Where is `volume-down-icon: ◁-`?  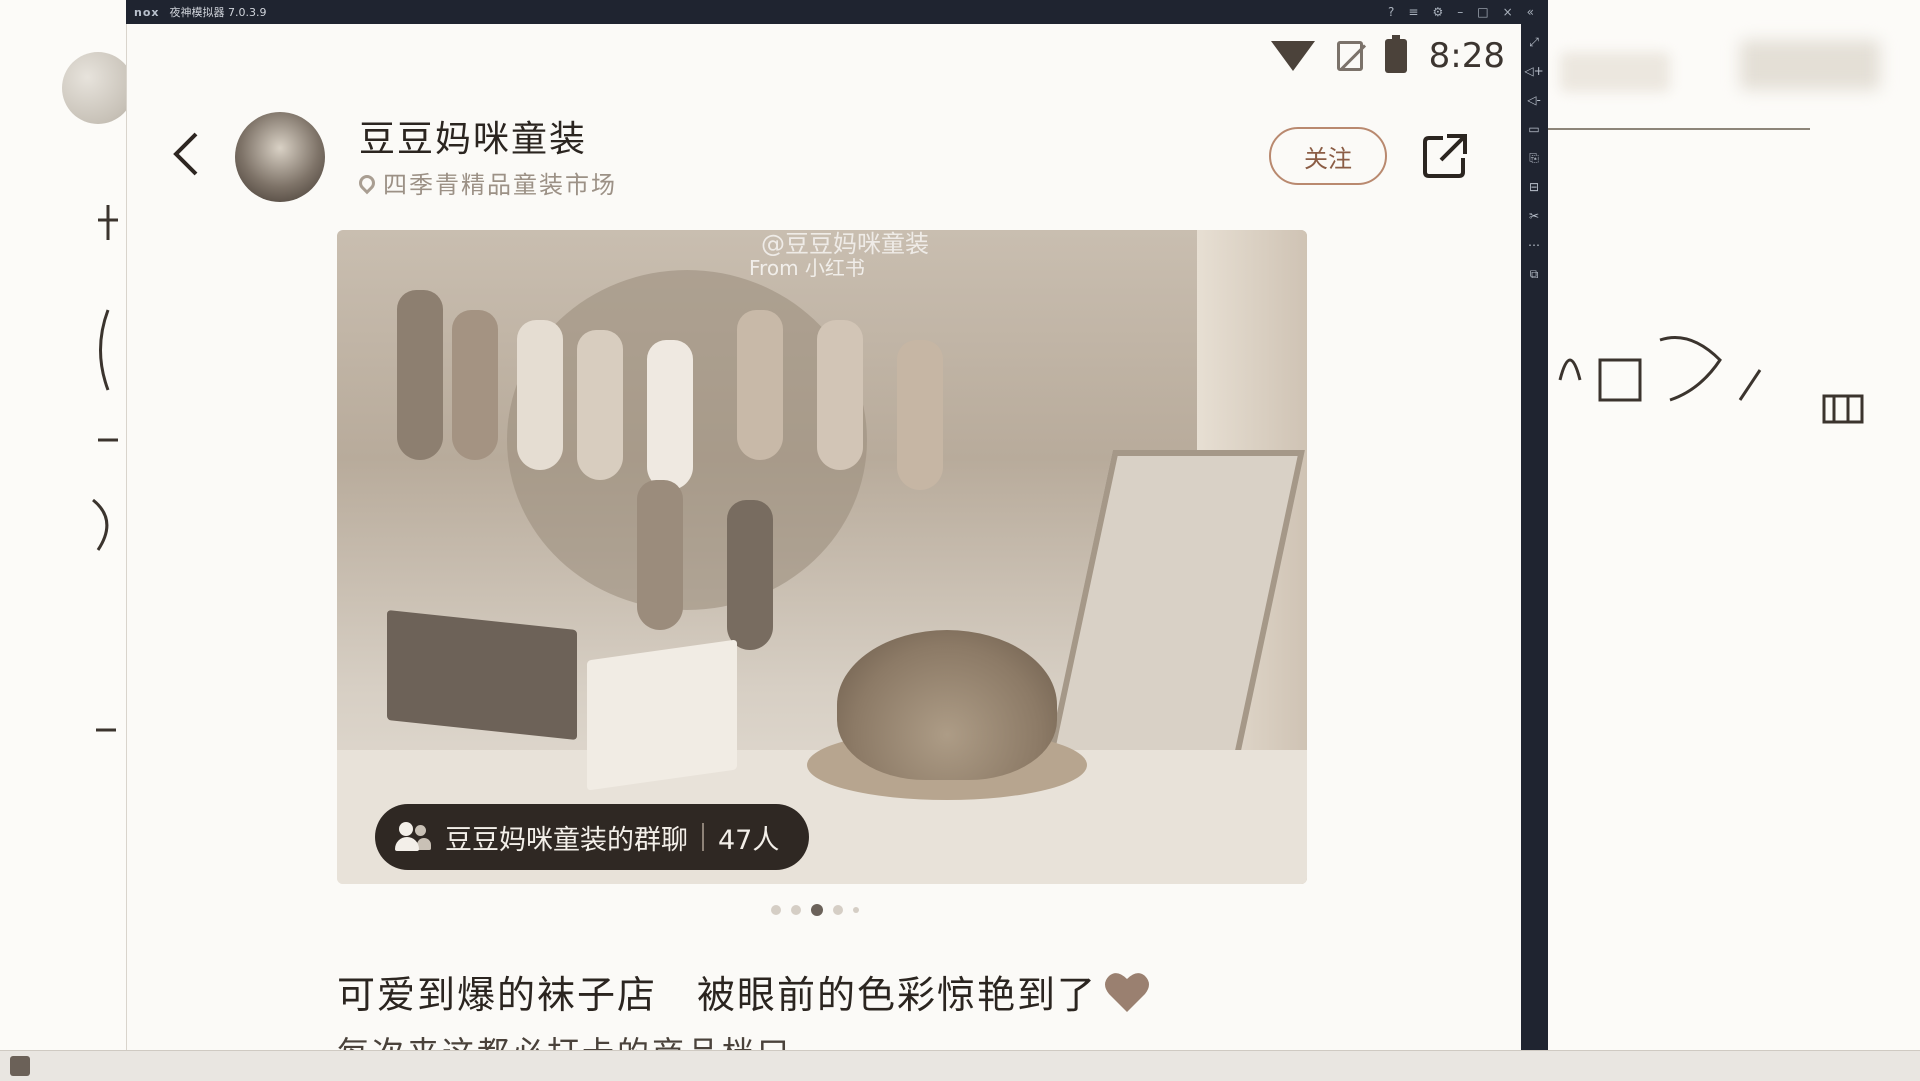 volume-down-icon: ◁- is located at coordinates (1534, 100).